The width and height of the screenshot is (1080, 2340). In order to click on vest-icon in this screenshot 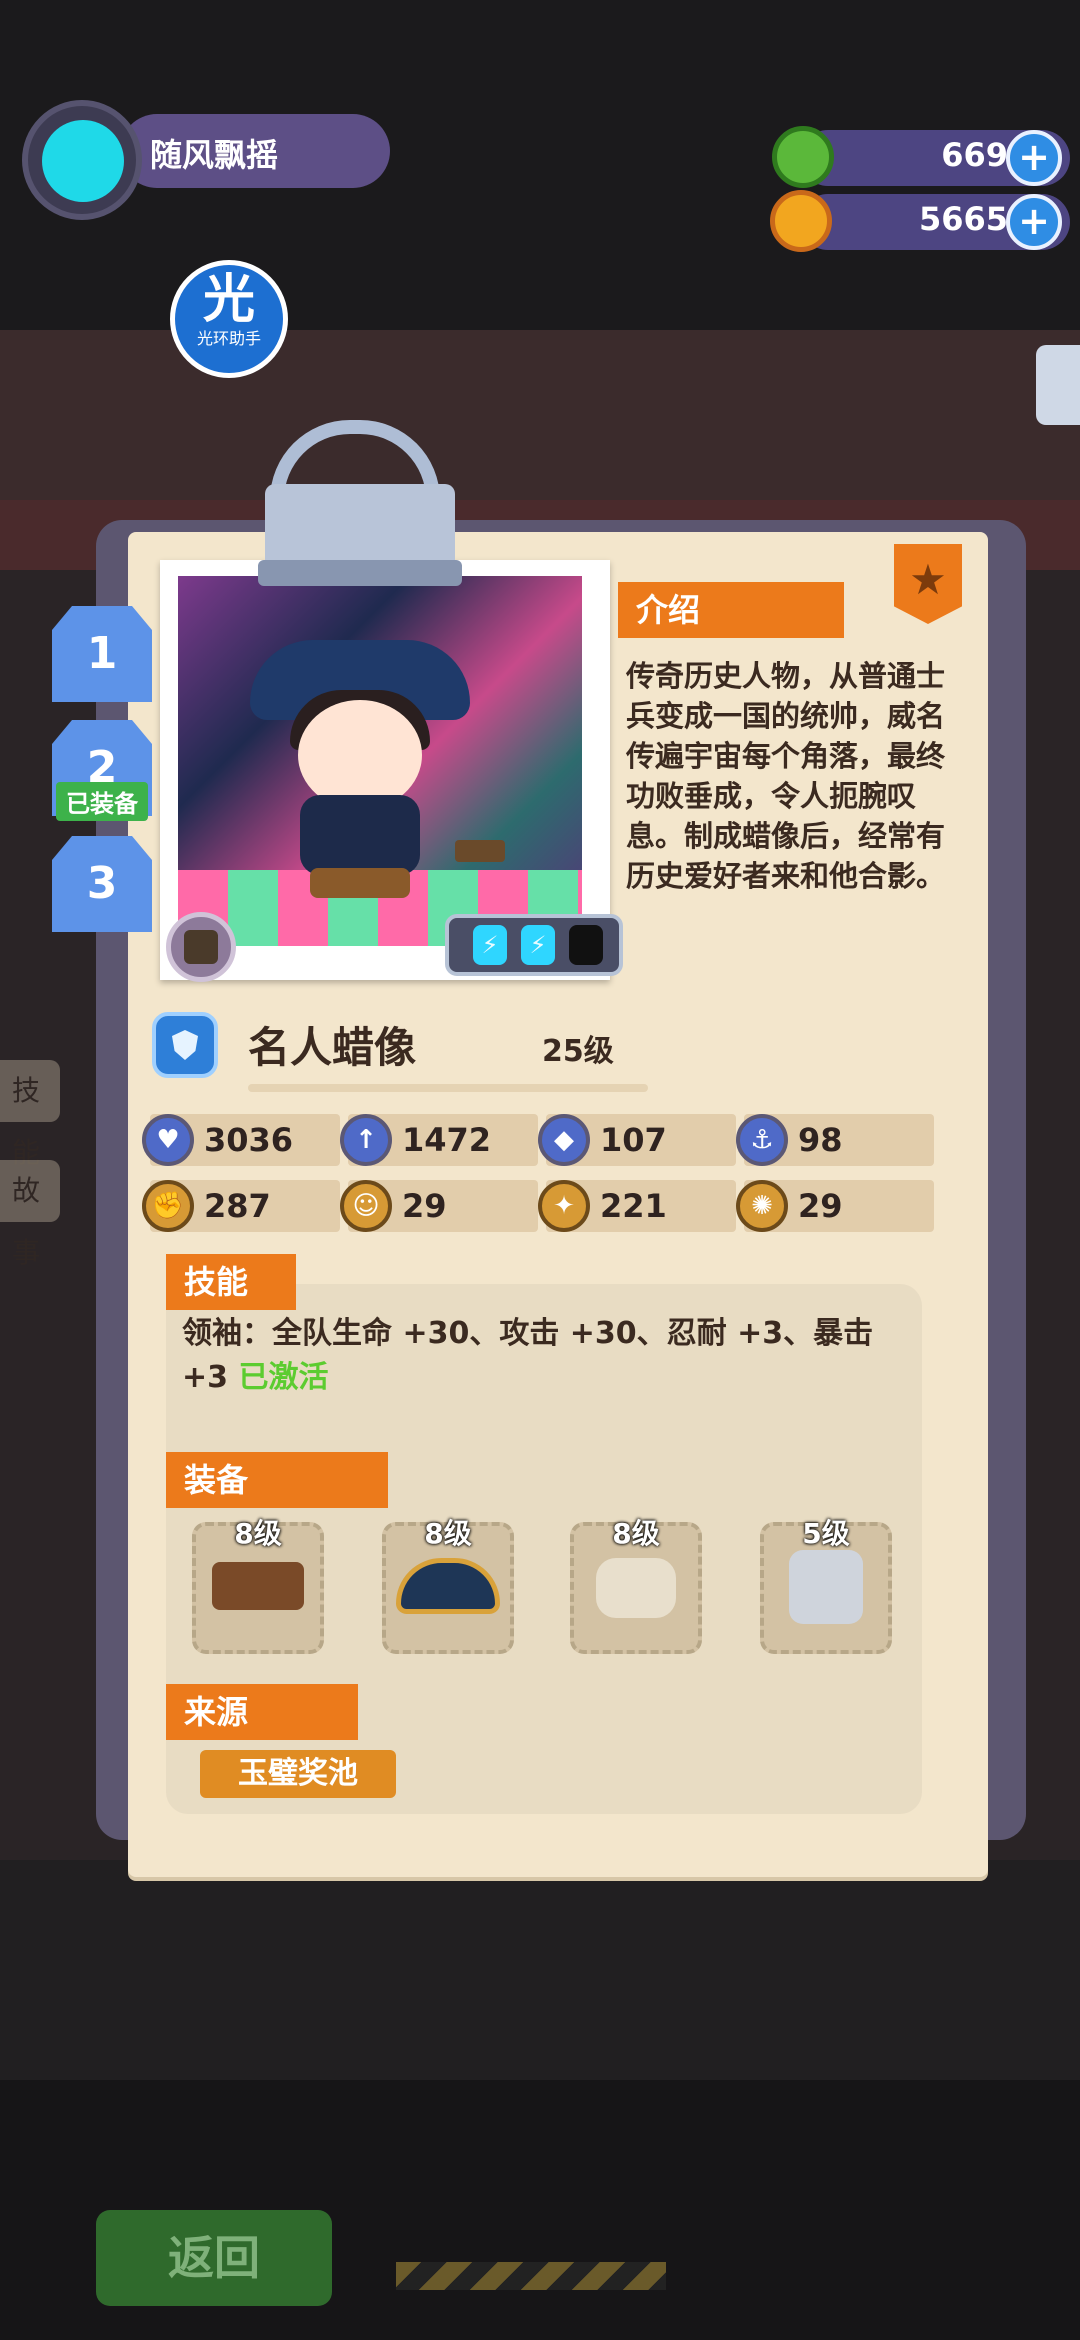, I will do `click(826, 1587)`.